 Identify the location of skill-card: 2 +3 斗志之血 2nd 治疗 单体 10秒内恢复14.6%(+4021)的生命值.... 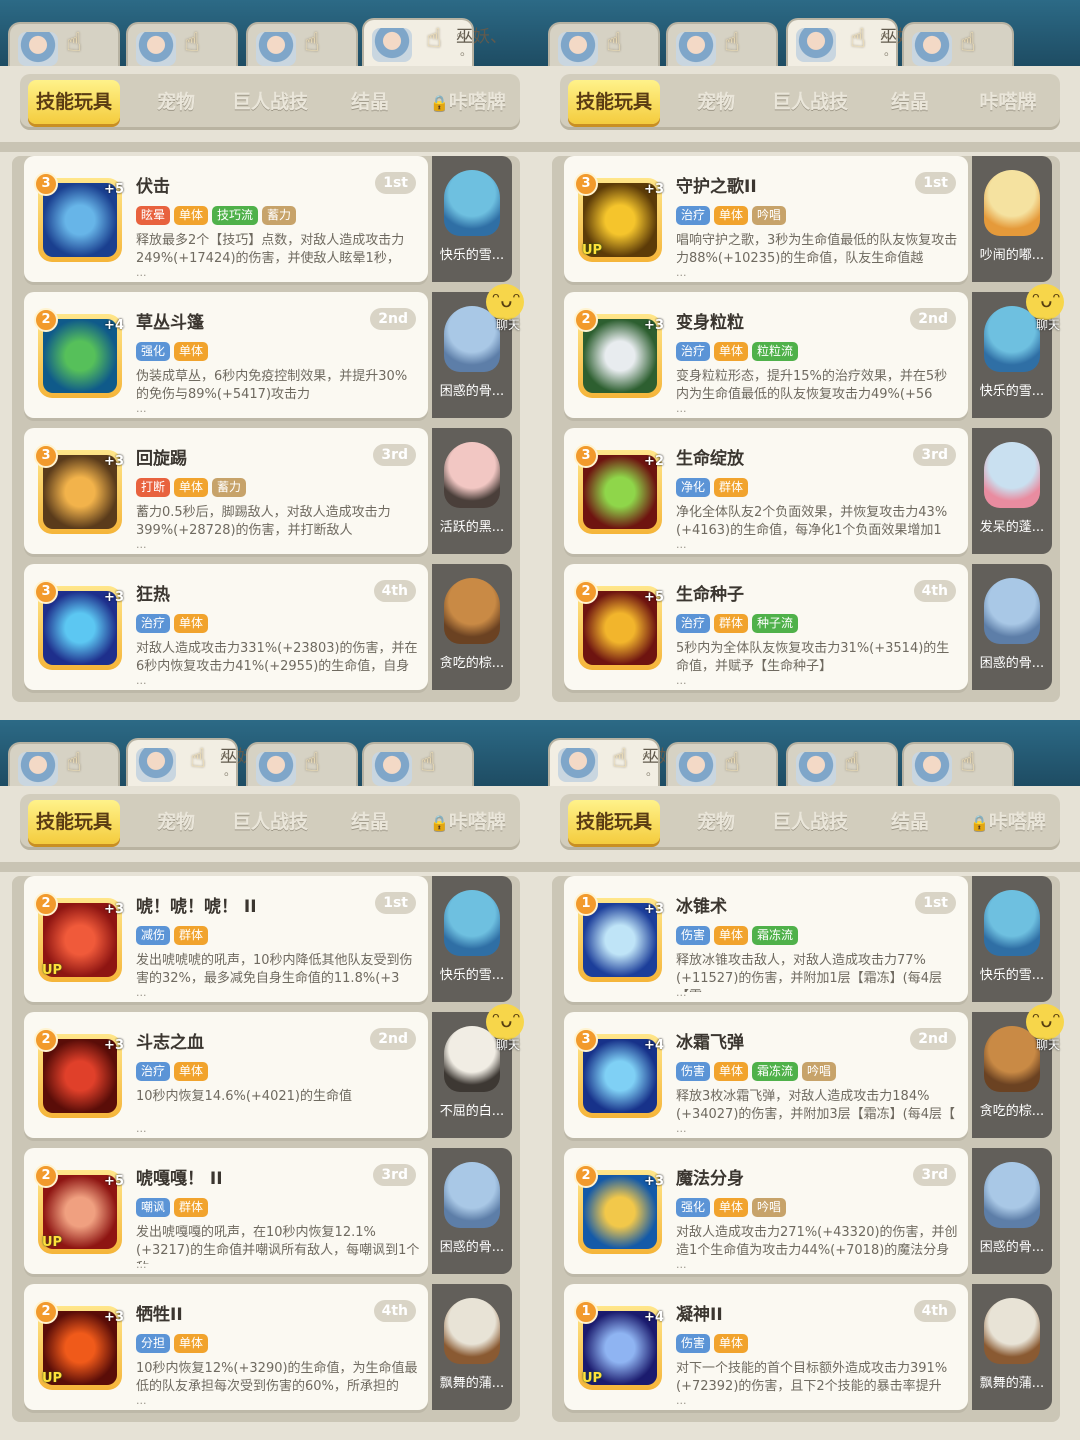
(226, 1075).